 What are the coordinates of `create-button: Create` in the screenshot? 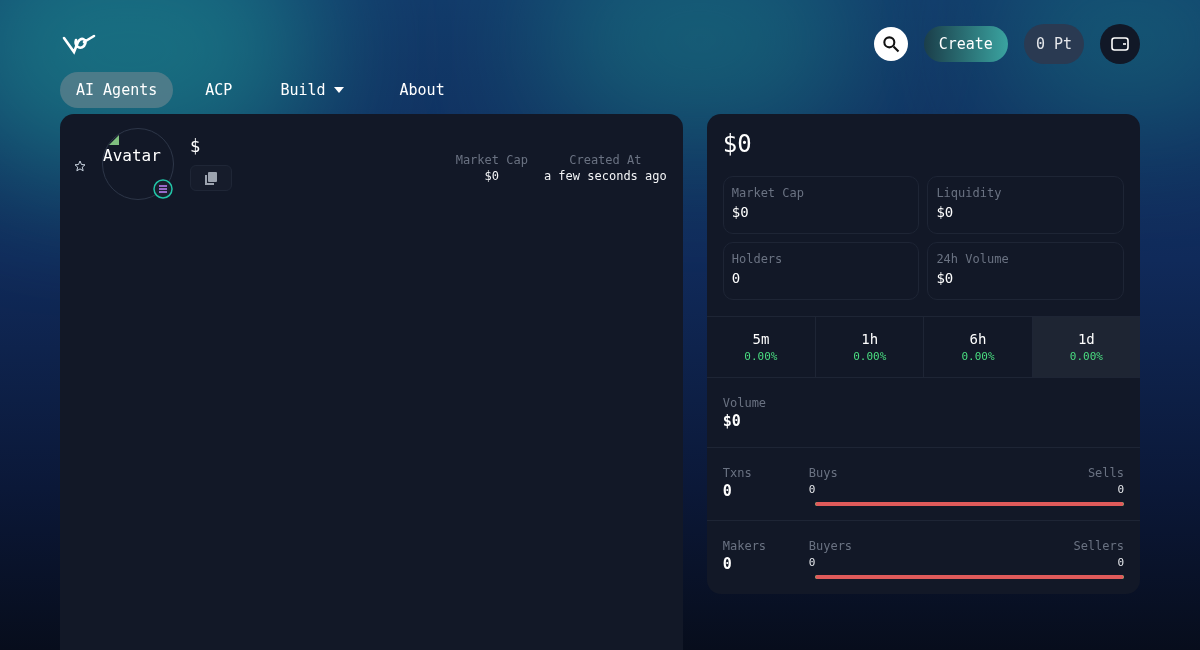 It's located at (965, 44).